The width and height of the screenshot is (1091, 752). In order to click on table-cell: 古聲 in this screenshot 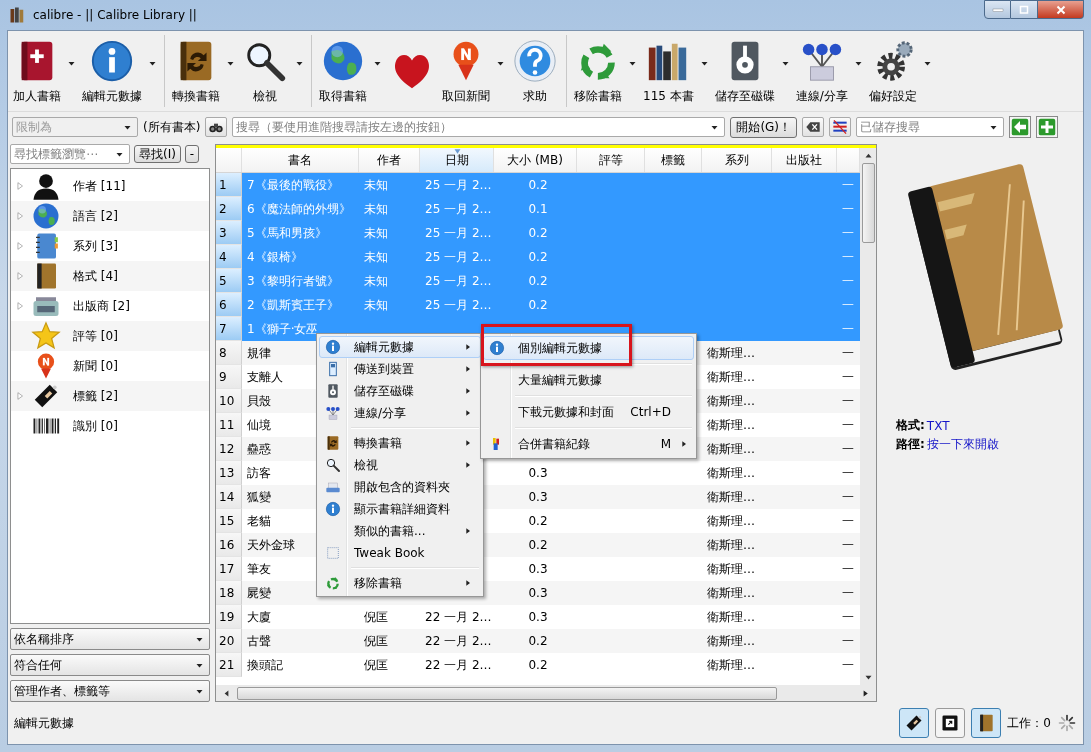, I will do `click(259, 641)`.